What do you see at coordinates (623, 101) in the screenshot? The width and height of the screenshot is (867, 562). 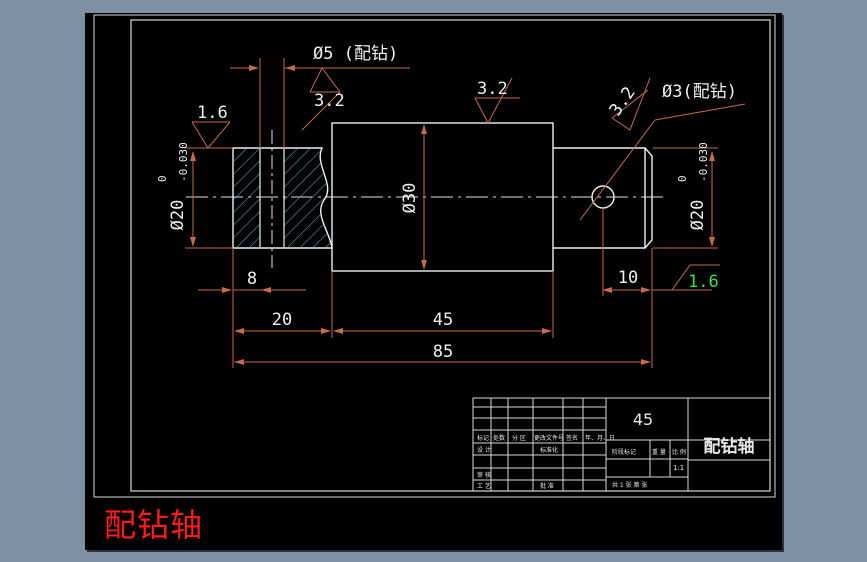 I see `roughness-right-top: 3.2` at bounding box center [623, 101].